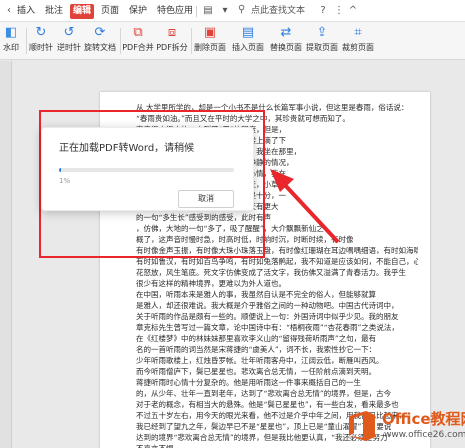 Image resolution: width=465 pixels, height=448 pixels. What do you see at coordinates (242, 9) in the screenshot?
I see `search-icon: ⚲` at bounding box center [242, 9].